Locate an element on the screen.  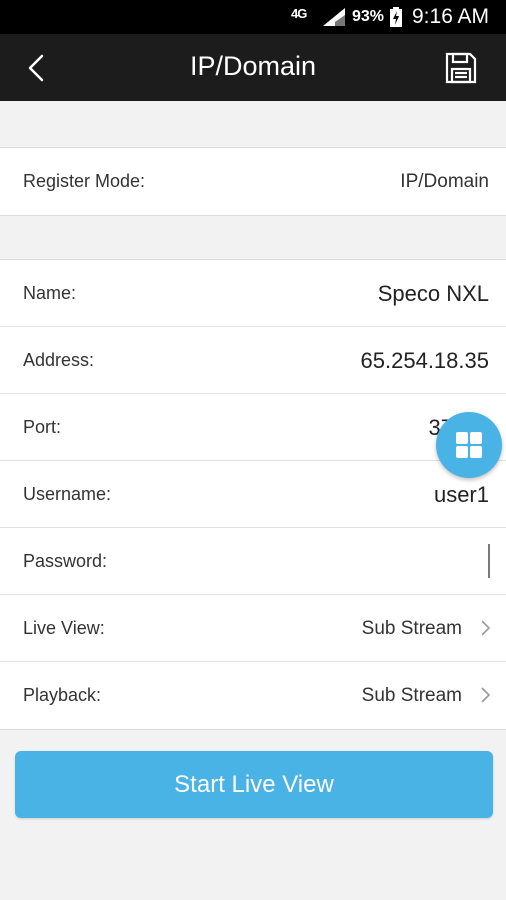
floppy-disk-icon is located at coordinates (461, 68).